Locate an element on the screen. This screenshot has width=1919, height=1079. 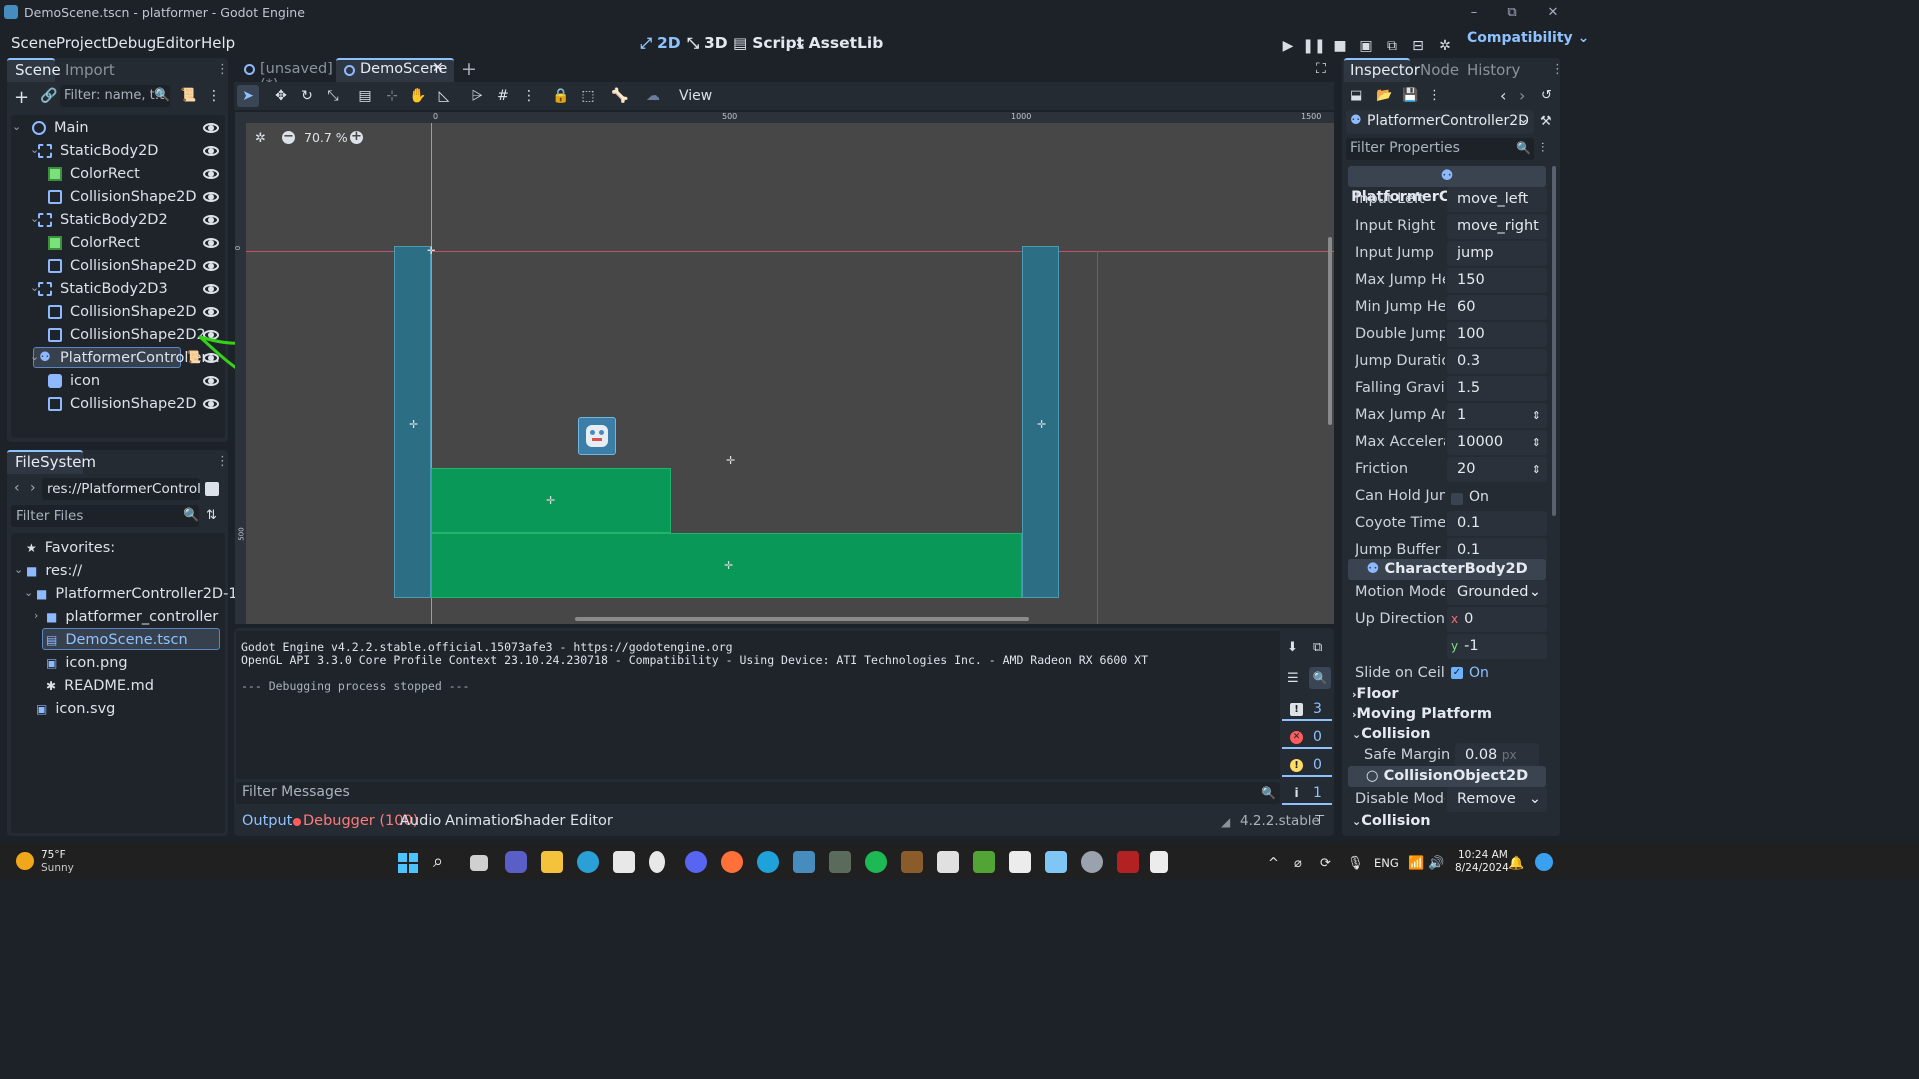
bone-icon: 🦴 is located at coordinates (619, 96).